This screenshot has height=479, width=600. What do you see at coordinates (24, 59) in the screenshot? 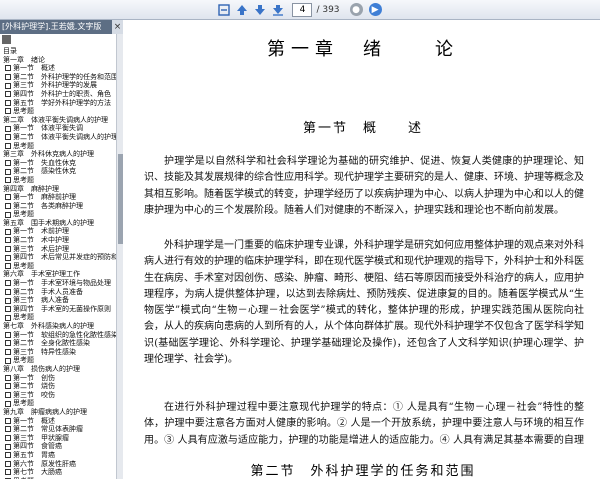
I see `toc-item-label: 第一章 绪论` at bounding box center [24, 59].